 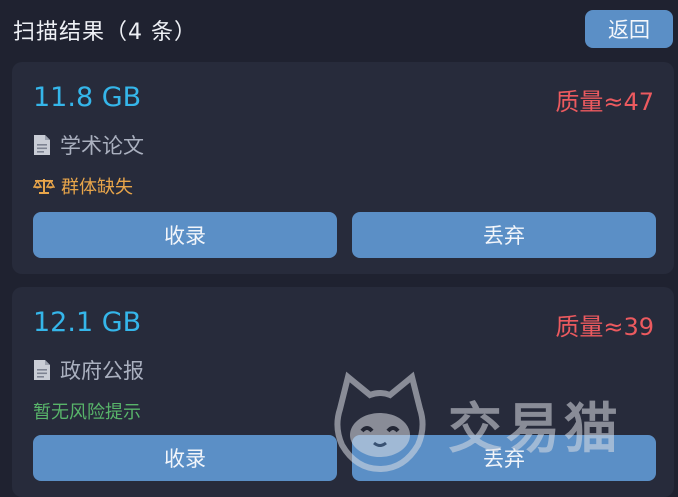 I want to click on risk-label: 暂无风险提示, so click(x=87, y=412).